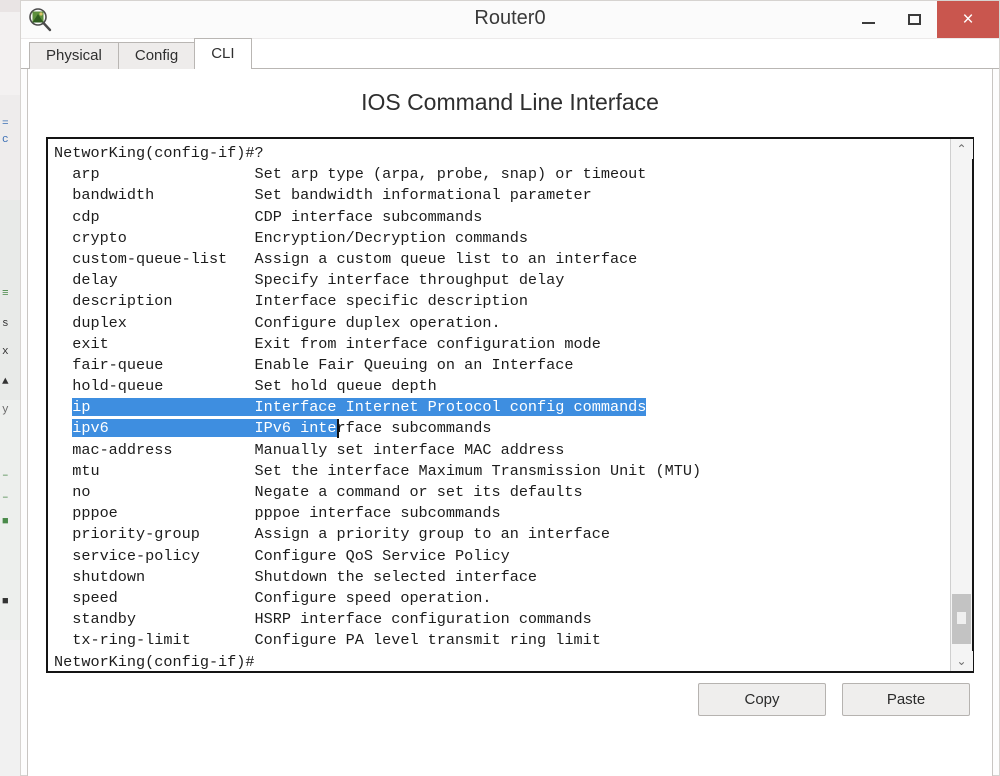 This screenshot has width=1000, height=776. Describe the element at coordinates (5, 140) in the screenshot. I see `bg-fragment: c` at that location.